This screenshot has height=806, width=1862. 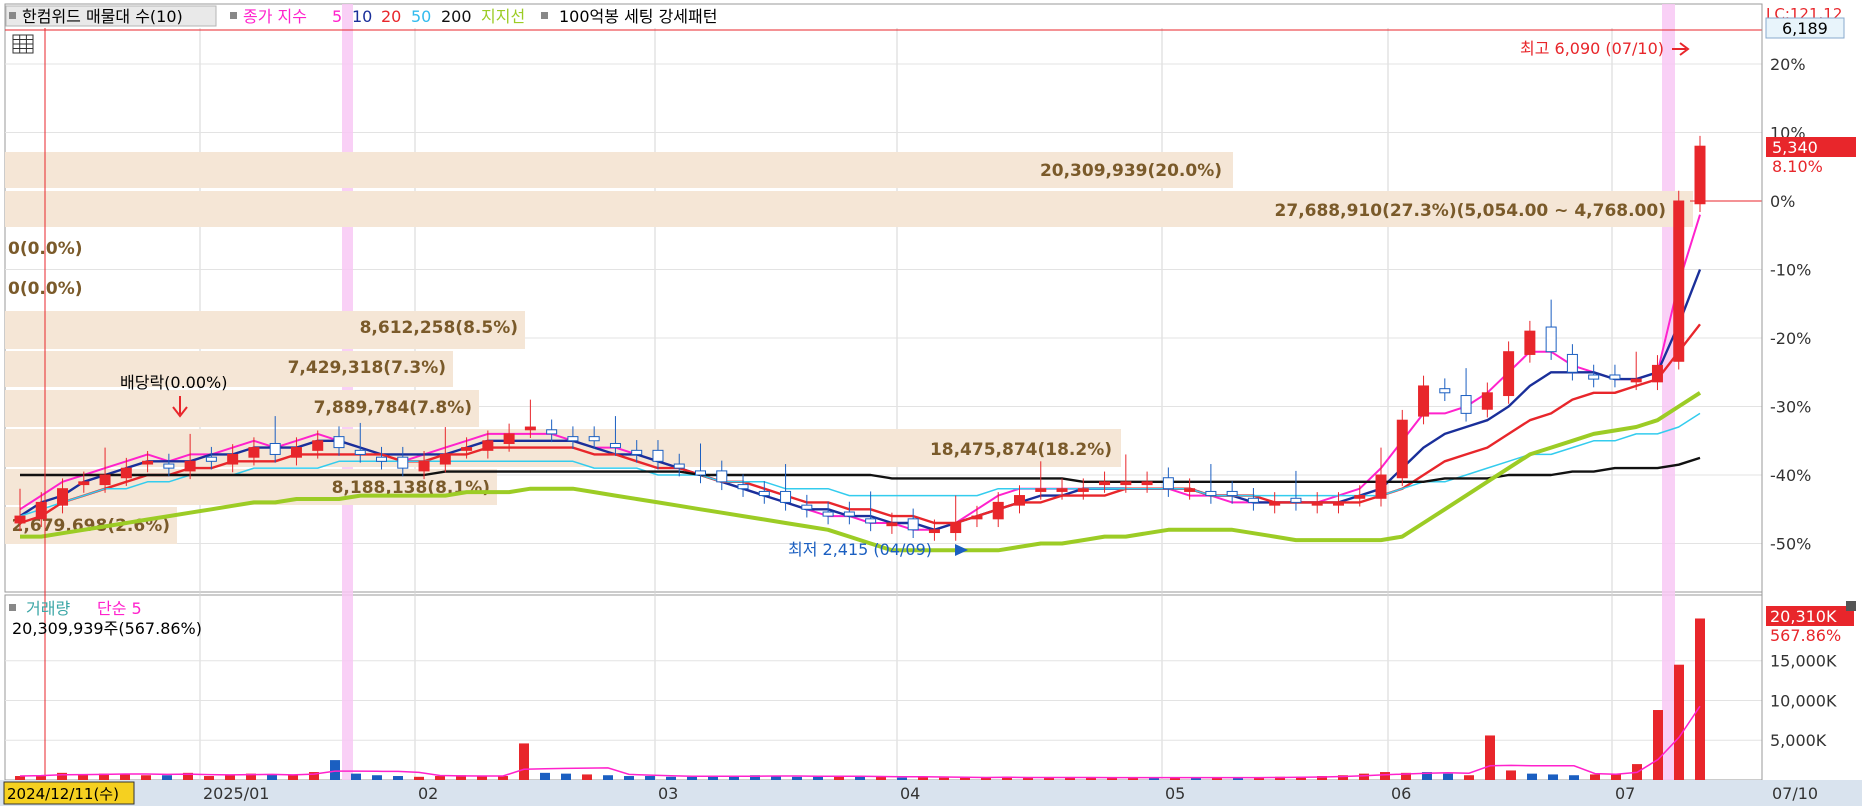 I want to click on volume-legend-label: 거래량, so click(x=48, y=608).